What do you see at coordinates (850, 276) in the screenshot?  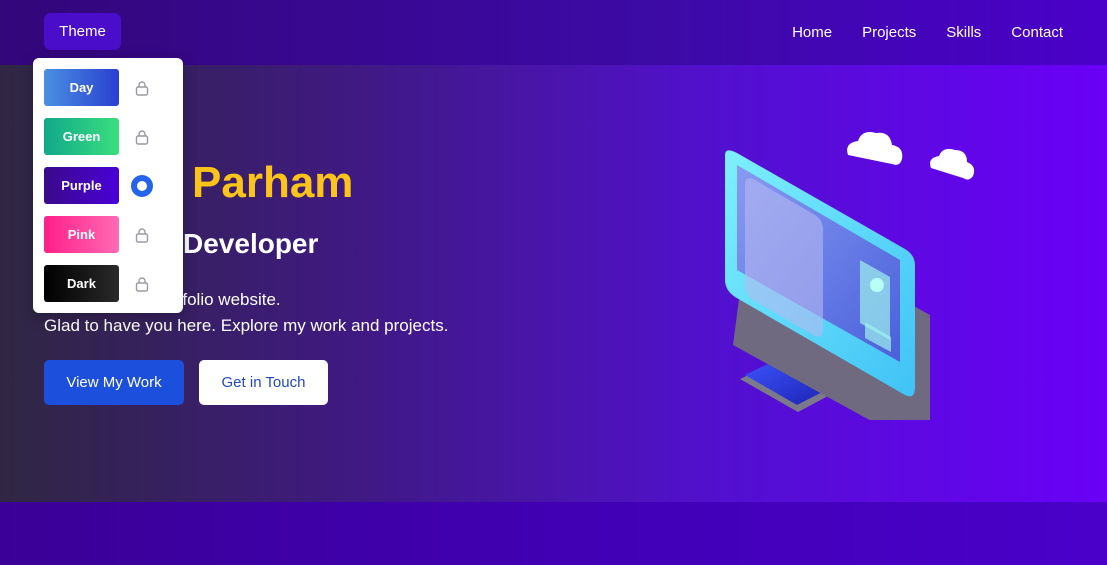 I see `computer-illustration` at bounding box center [850, 276].